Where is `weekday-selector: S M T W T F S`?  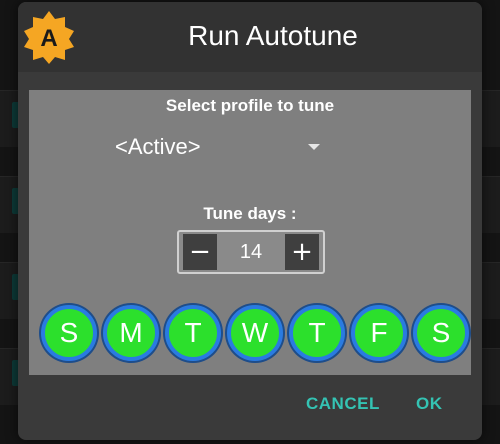 weekday-selector: S M T W T F S is located at coordinates (250, 335).